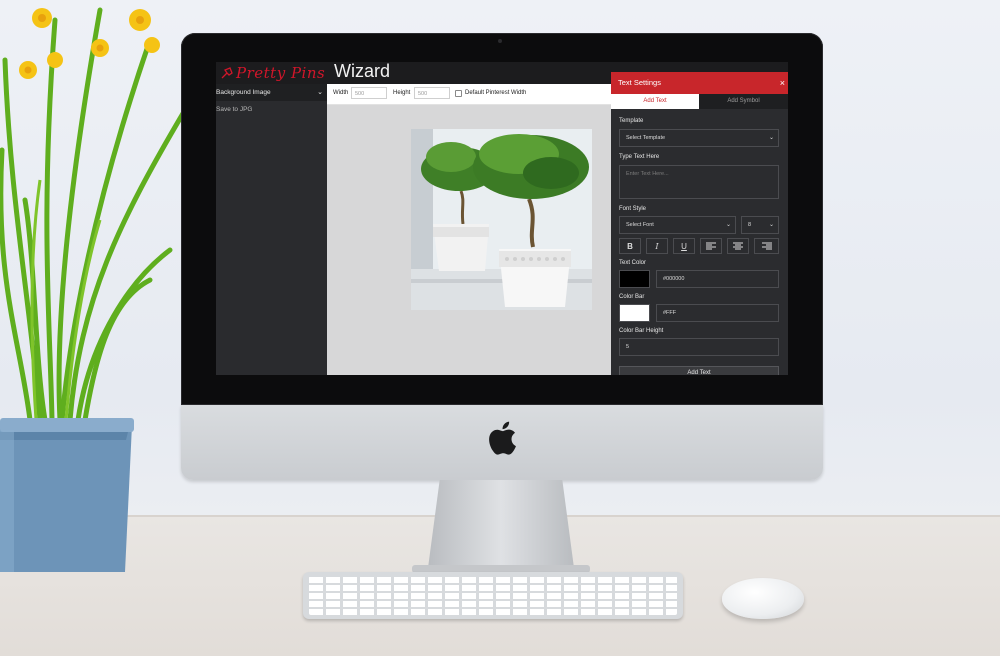 The height and width of the screenshot is (656, 1000). I want to click on width-label: Width, so click(341, 93).